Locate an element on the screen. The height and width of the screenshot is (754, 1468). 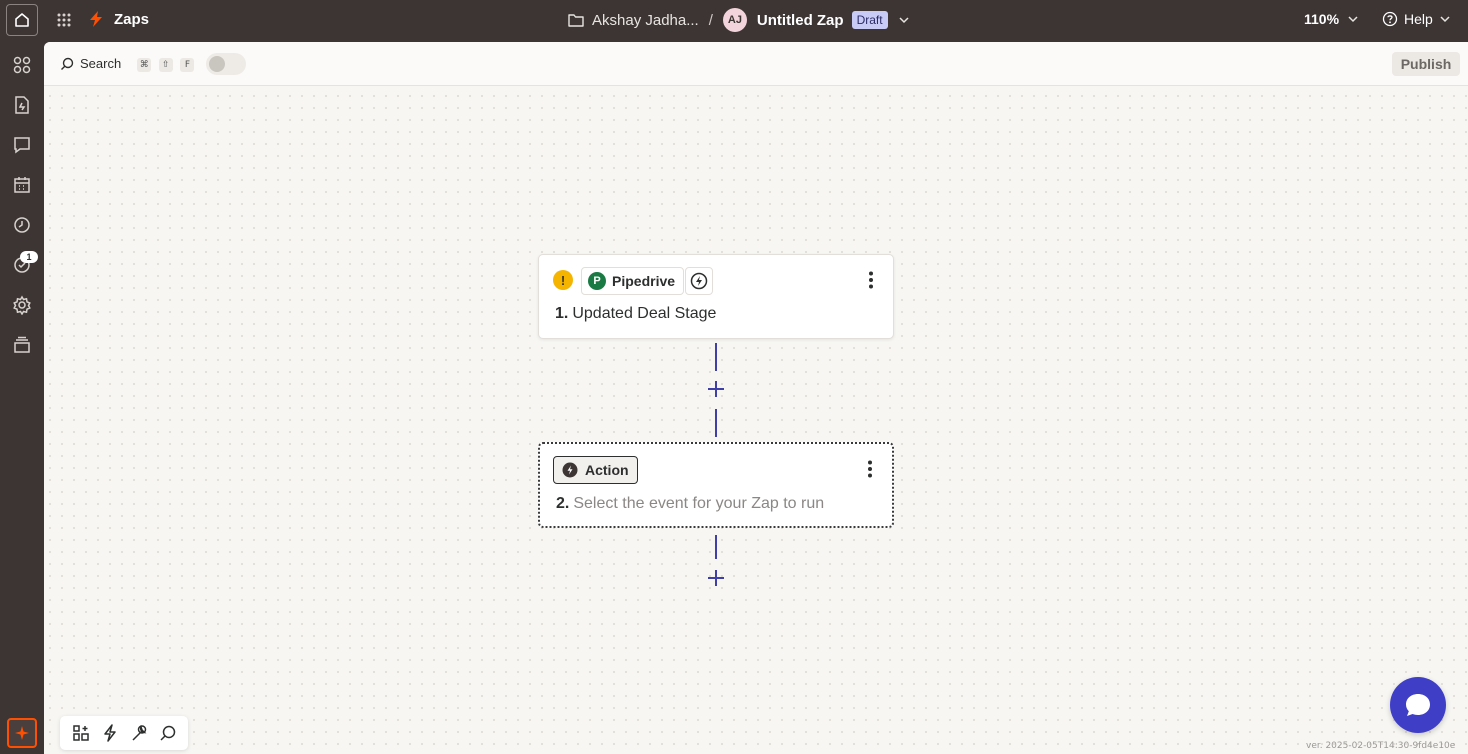
app-grid-button is located at coordinates (64, 20).